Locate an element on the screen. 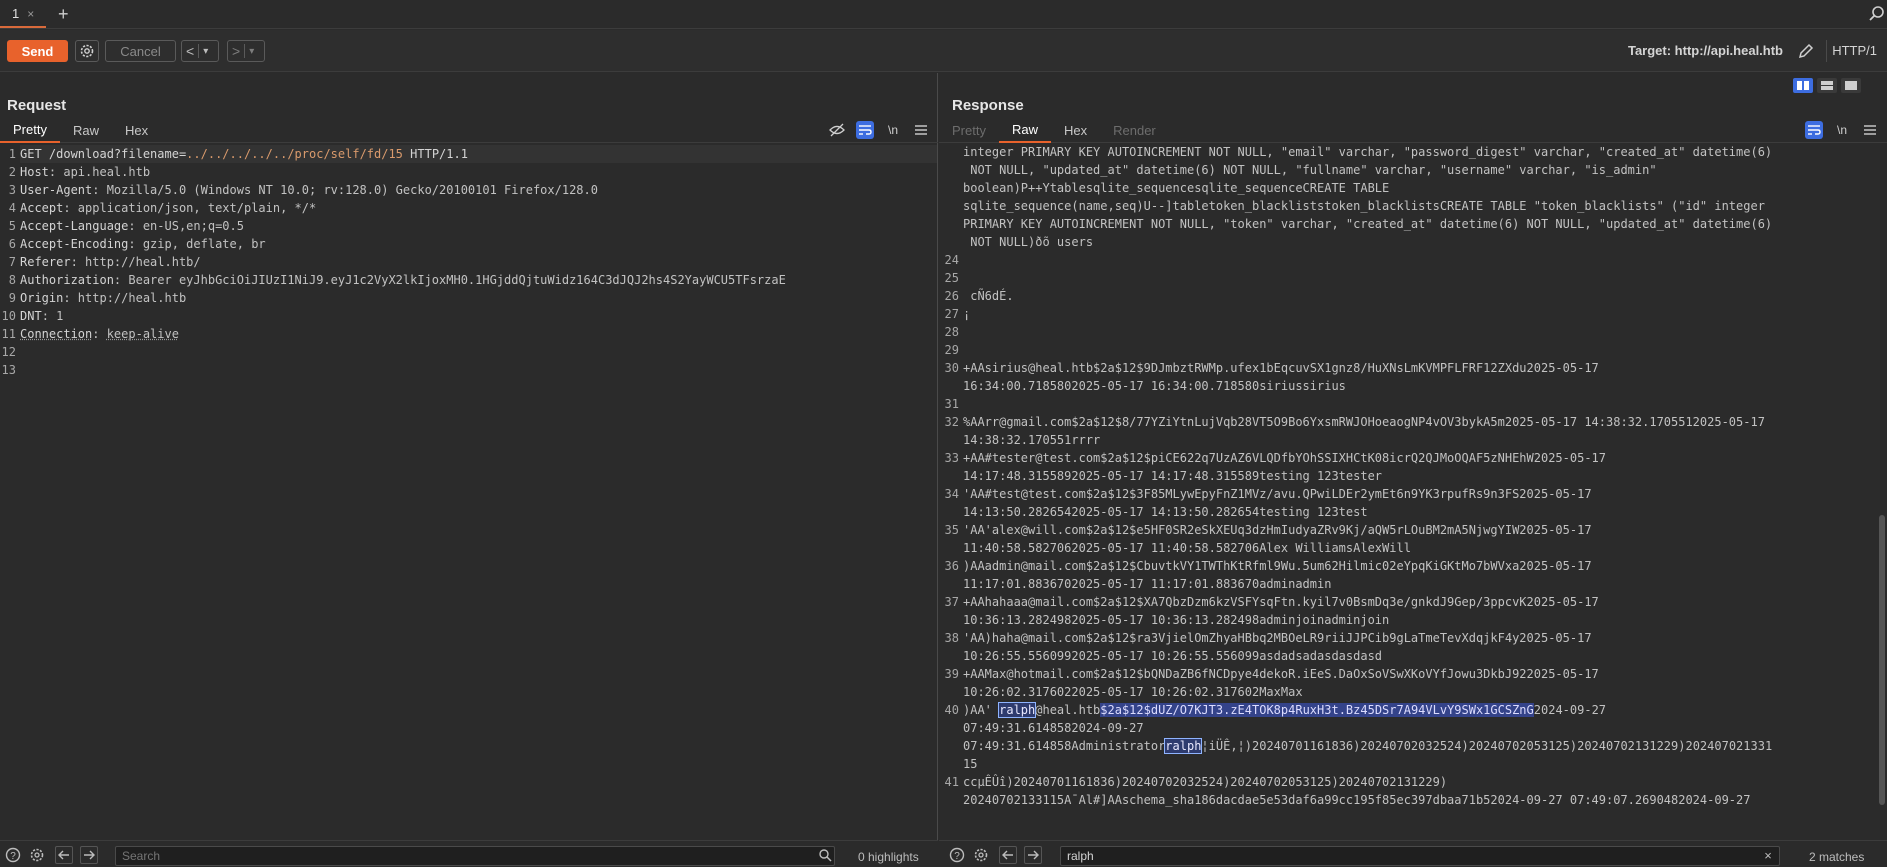 The height and width of the screenshot is (867, 1887). tab-label: 1 is located at coordinates (16, 13).